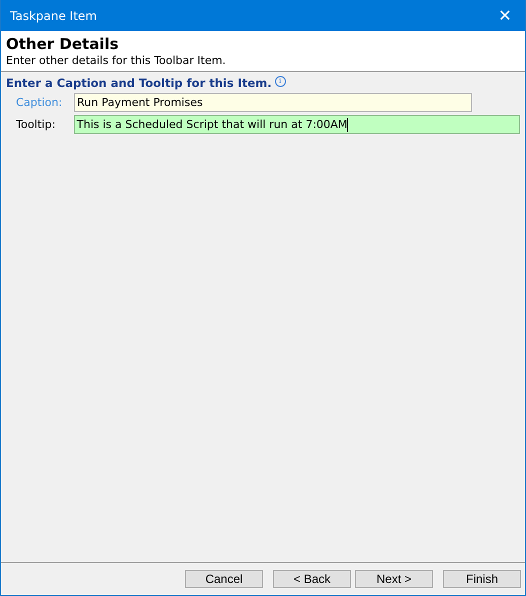 This screenshot has width=526, height=596. What do you see at coordinates (35, 124) in the screenshot?
I see `field-label: Tooltip:` at bounding box center [35, 124].